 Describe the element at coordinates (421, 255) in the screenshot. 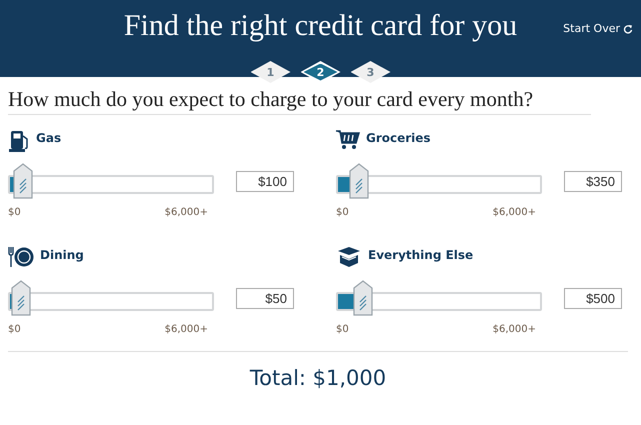

I see `category-label: Everything Else` at that location.